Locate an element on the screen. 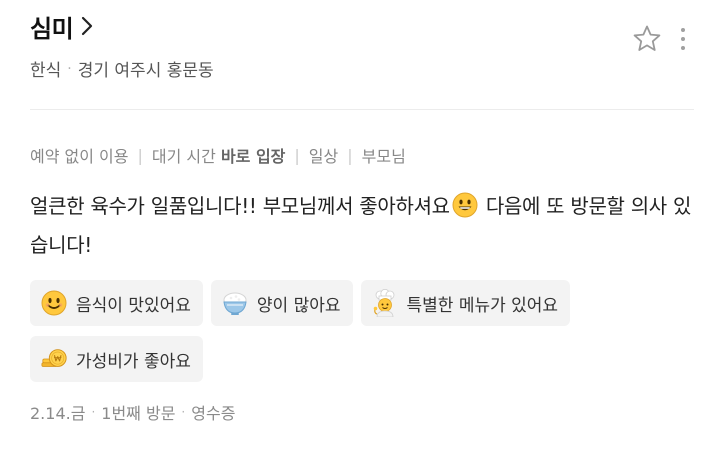 This screenshot has height=456, width=720. keyword-row: 음식이 맛있어요 양이 많아요 특별한 메뉴가 있어요 is located at coordinates (350, 303).